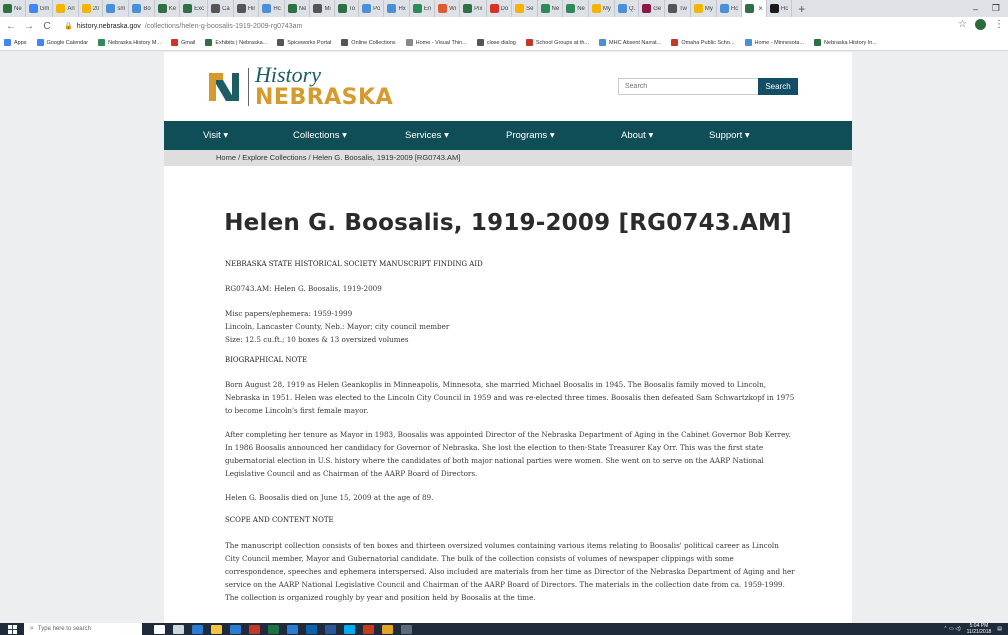  Describe the element at coordinates (637, 135) in the screenshot. I see `nav-about: About ▾` at that location.